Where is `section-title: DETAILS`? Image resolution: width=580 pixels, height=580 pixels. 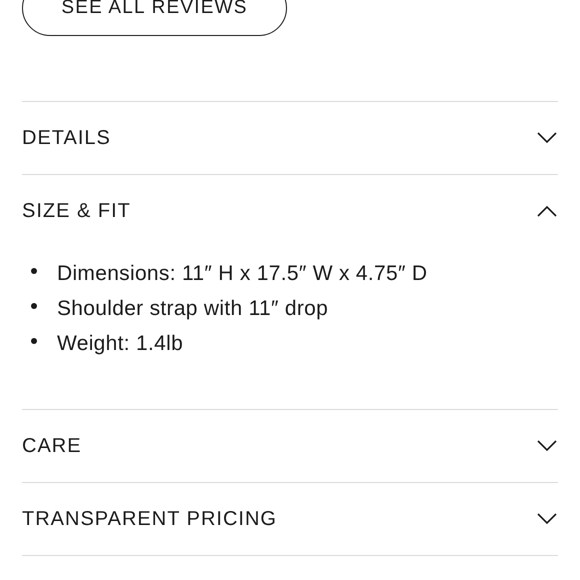 section-title: DETAILS is located at coordinates (66, 138).